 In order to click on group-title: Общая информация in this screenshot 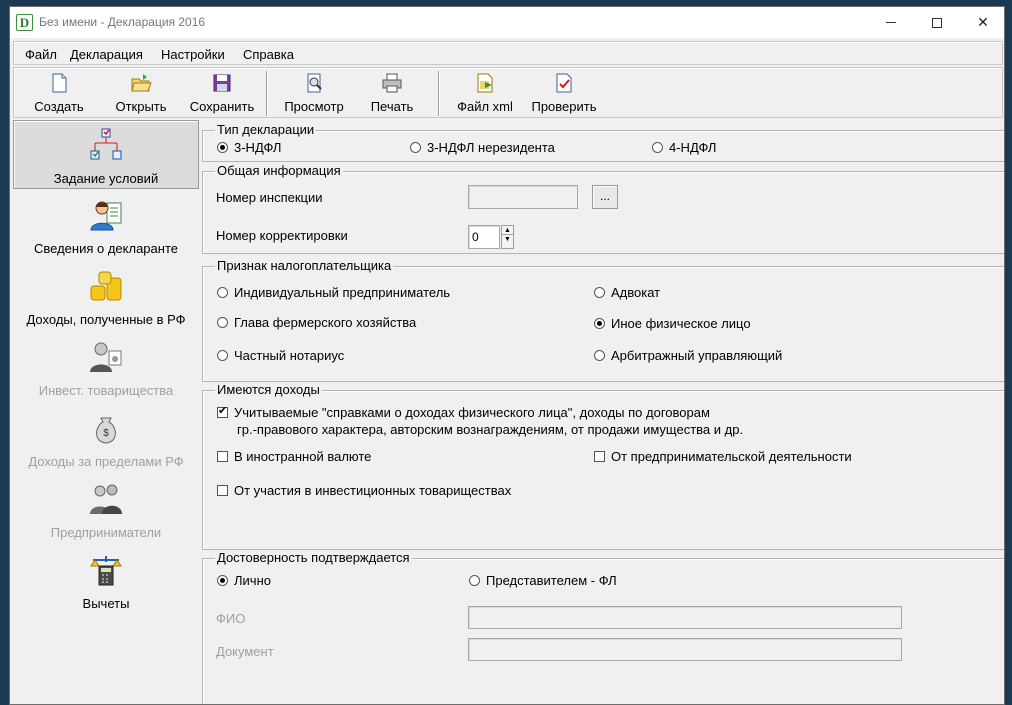, I will do `click(279, 170)`.